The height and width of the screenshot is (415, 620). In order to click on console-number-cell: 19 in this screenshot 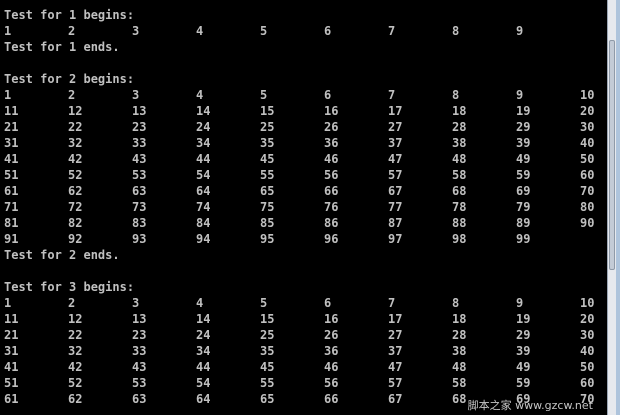, I will do `click(523, 111)`.